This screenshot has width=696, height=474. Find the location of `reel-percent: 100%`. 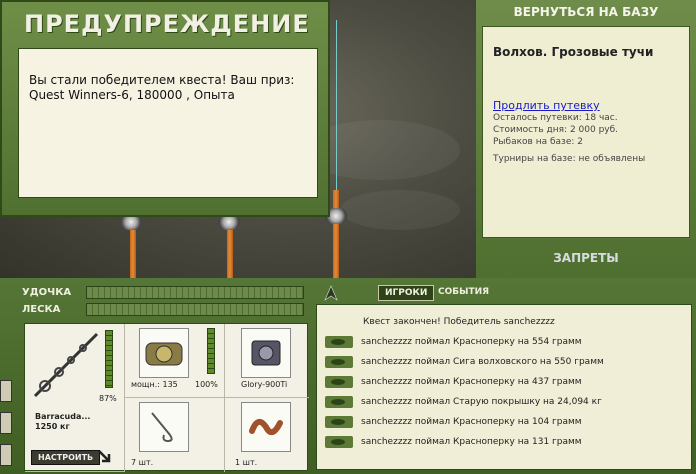

reel-percent: 100% is located at coordinates (206, 384).